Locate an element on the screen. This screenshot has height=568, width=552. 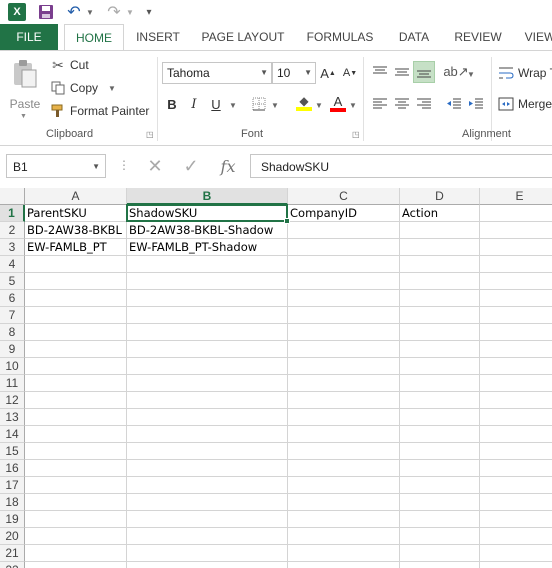
column-header-e: E is located at coordinates (516, 196).